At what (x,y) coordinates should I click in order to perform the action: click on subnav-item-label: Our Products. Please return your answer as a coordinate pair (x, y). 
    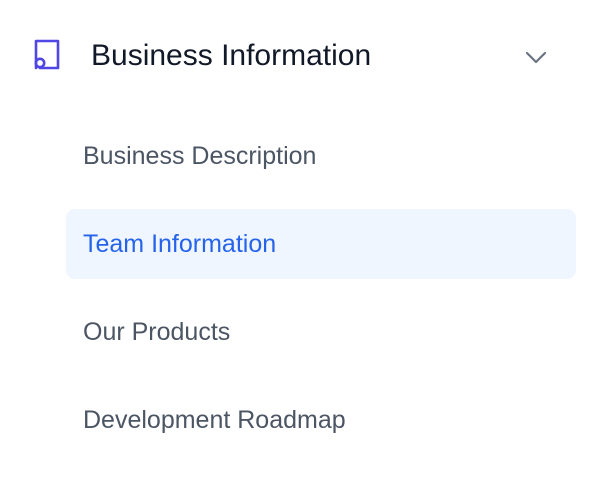
    Looking at the image, I should click on (157, 332).